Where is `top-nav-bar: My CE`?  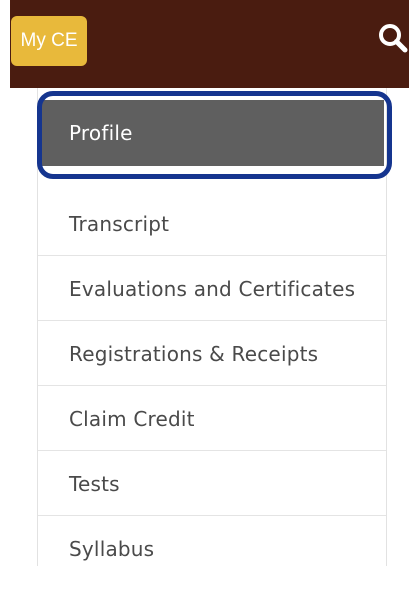
top-nav-bar: My CE is located at coordinates (204, 44).